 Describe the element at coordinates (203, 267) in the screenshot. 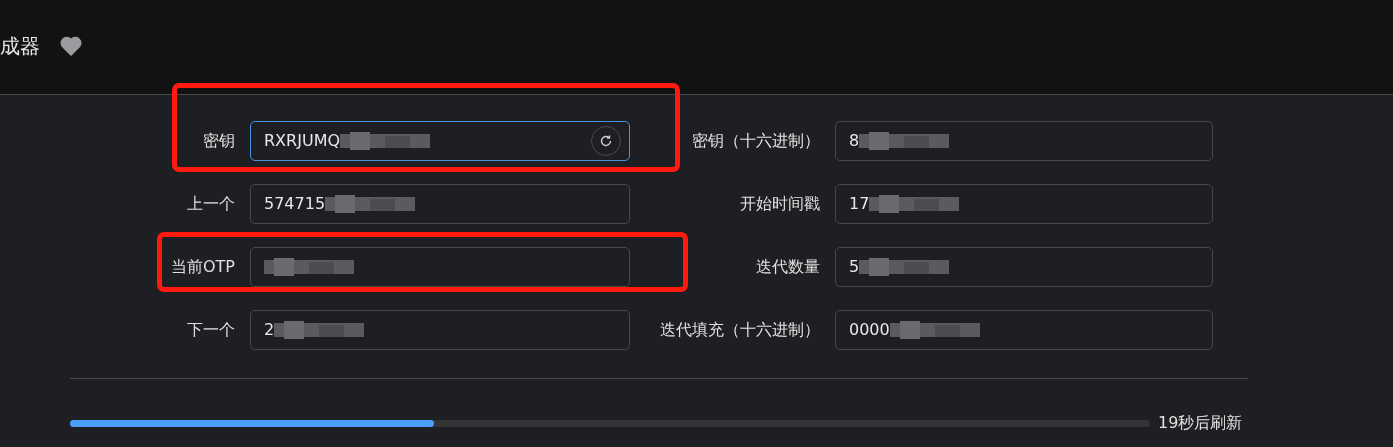

I see `field-label: 当前OTP` at that location.